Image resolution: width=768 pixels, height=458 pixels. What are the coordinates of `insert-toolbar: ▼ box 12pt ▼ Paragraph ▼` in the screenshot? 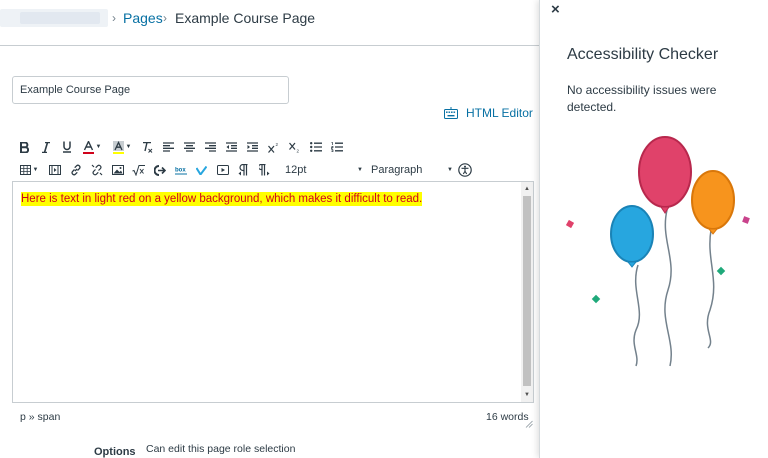 It's located at (245, 170).